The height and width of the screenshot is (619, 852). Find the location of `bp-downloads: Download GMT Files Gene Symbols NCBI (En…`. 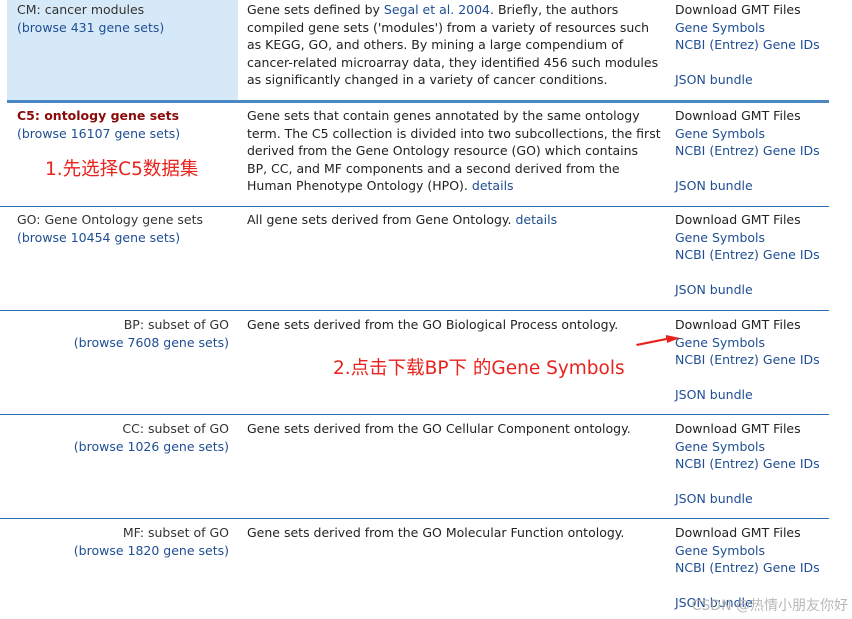

bp-downloads: Download GMT Files Gene Symbols NCBI (En… is located at coordinates (747, 360).